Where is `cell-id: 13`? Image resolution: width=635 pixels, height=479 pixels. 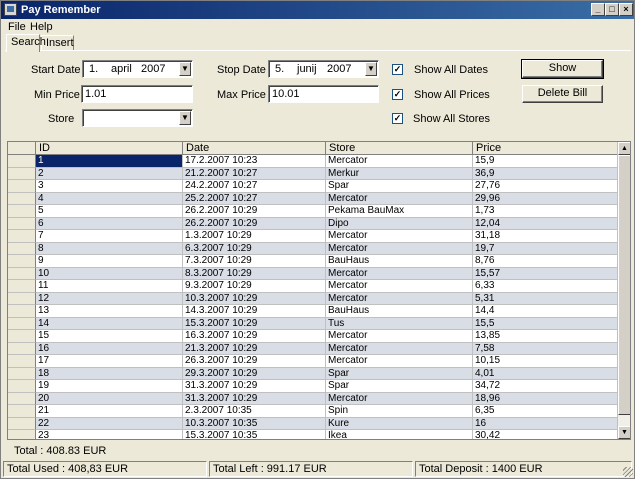 cell-id: 13 is located at coordinates (109, 311).